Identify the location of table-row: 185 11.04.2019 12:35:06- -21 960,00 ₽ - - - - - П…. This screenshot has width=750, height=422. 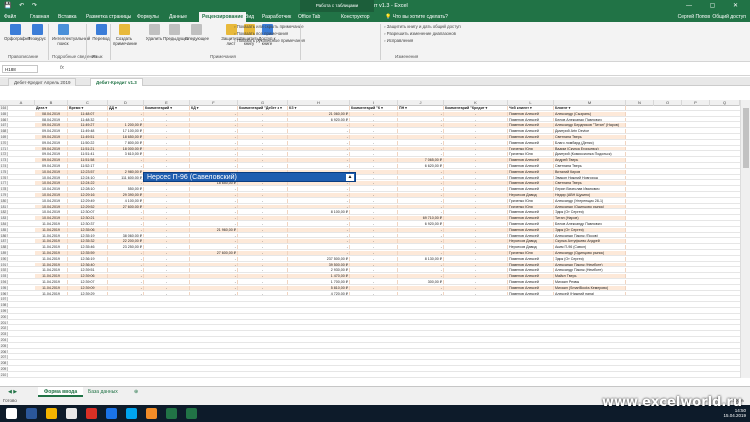
(370, 230).